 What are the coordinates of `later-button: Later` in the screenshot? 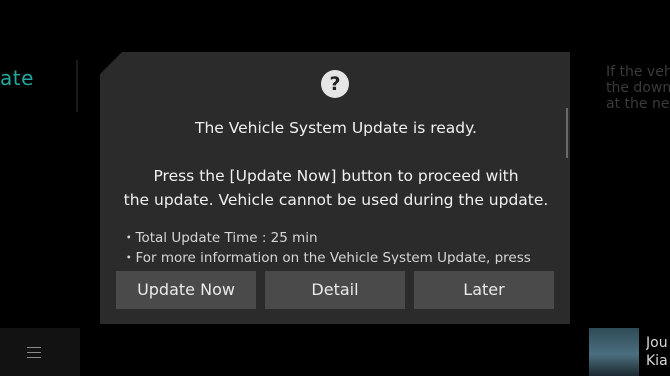 It's located at (484, 290).